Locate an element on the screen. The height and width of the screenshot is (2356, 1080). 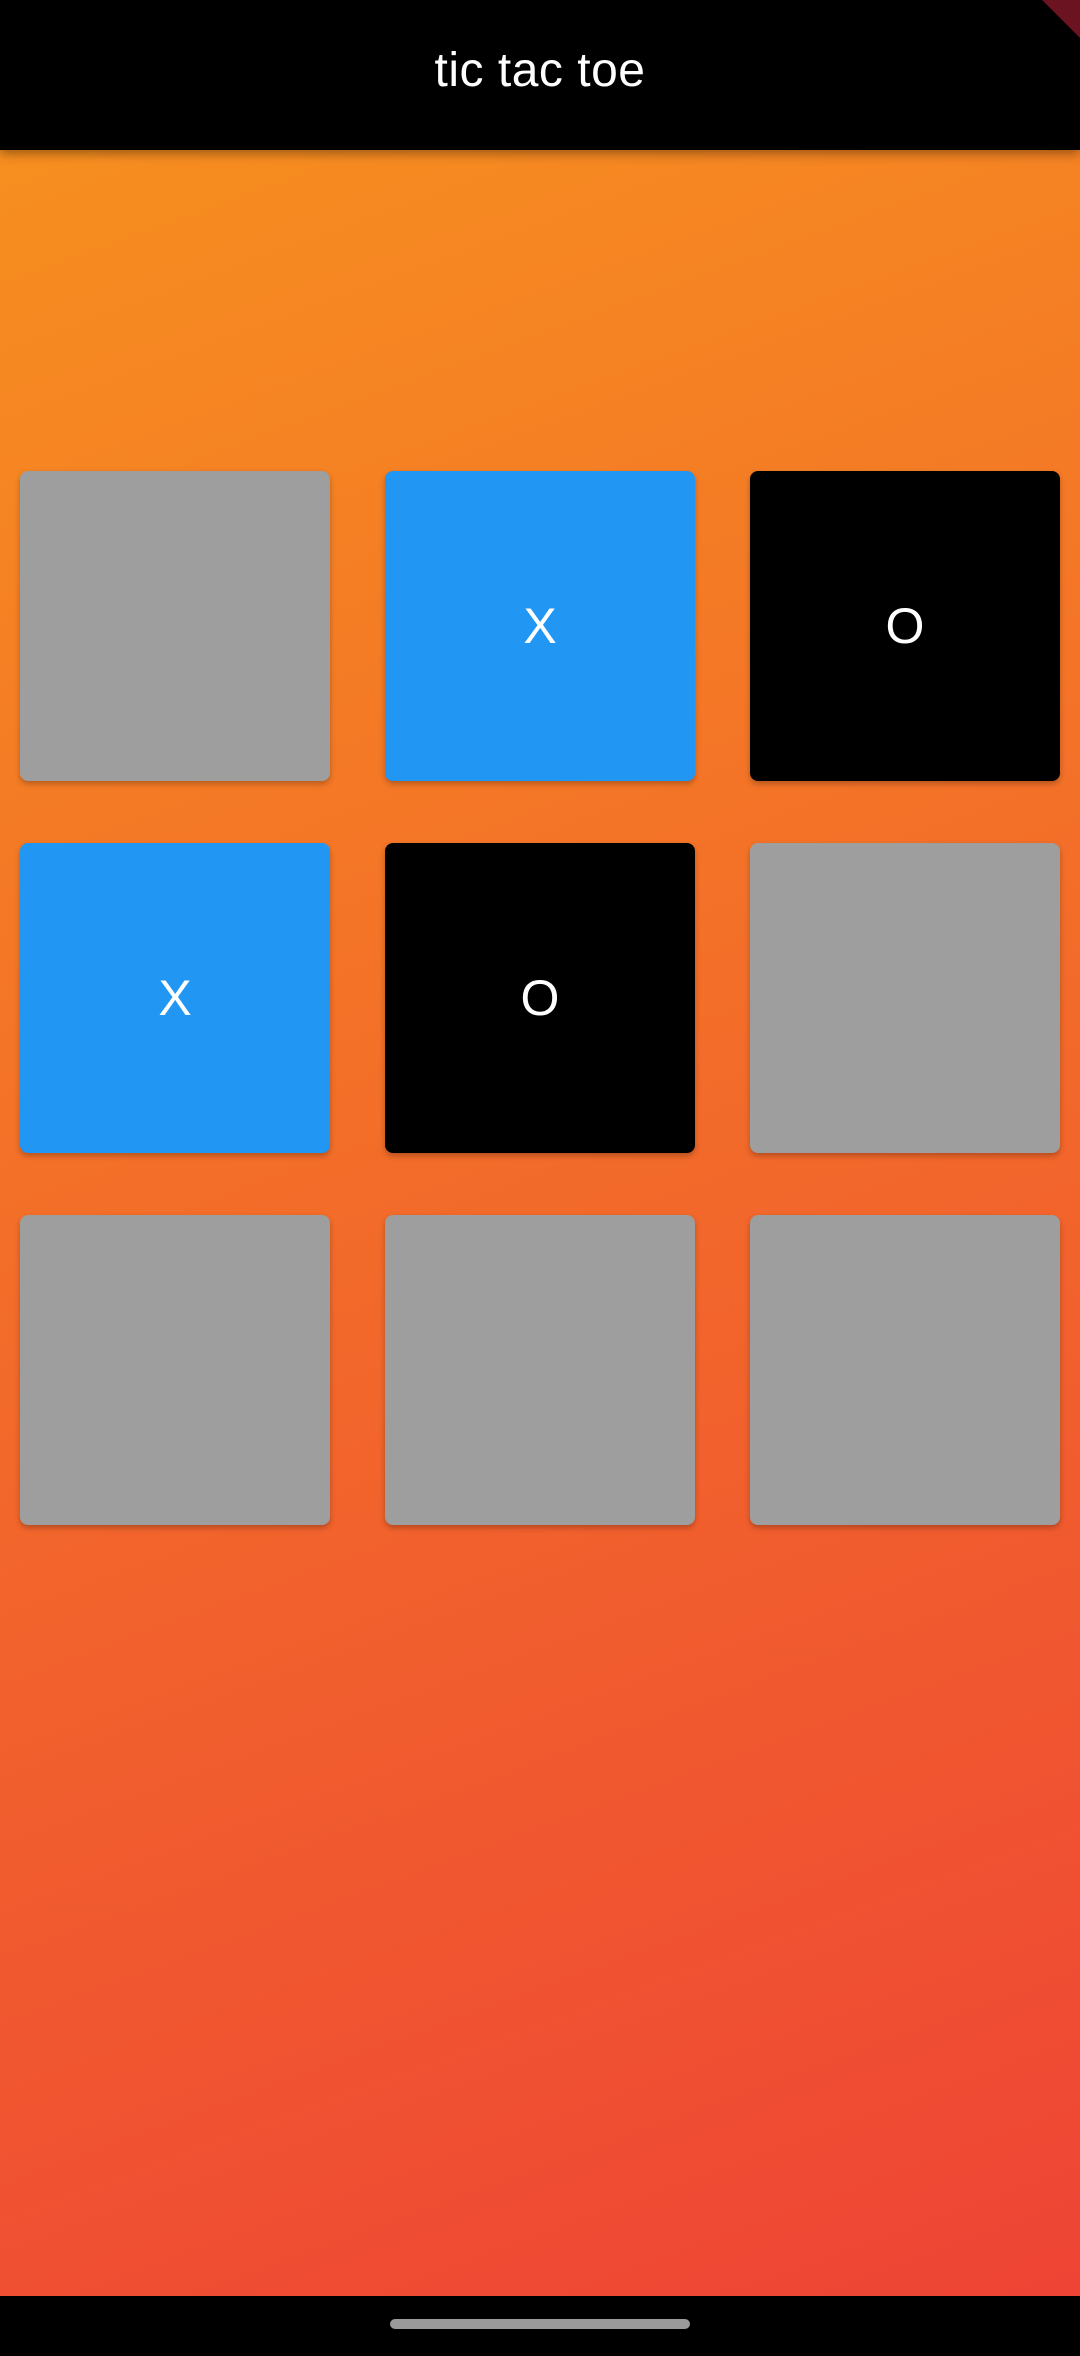
app-title: tic tac toe is located at coordinates (540, 70).